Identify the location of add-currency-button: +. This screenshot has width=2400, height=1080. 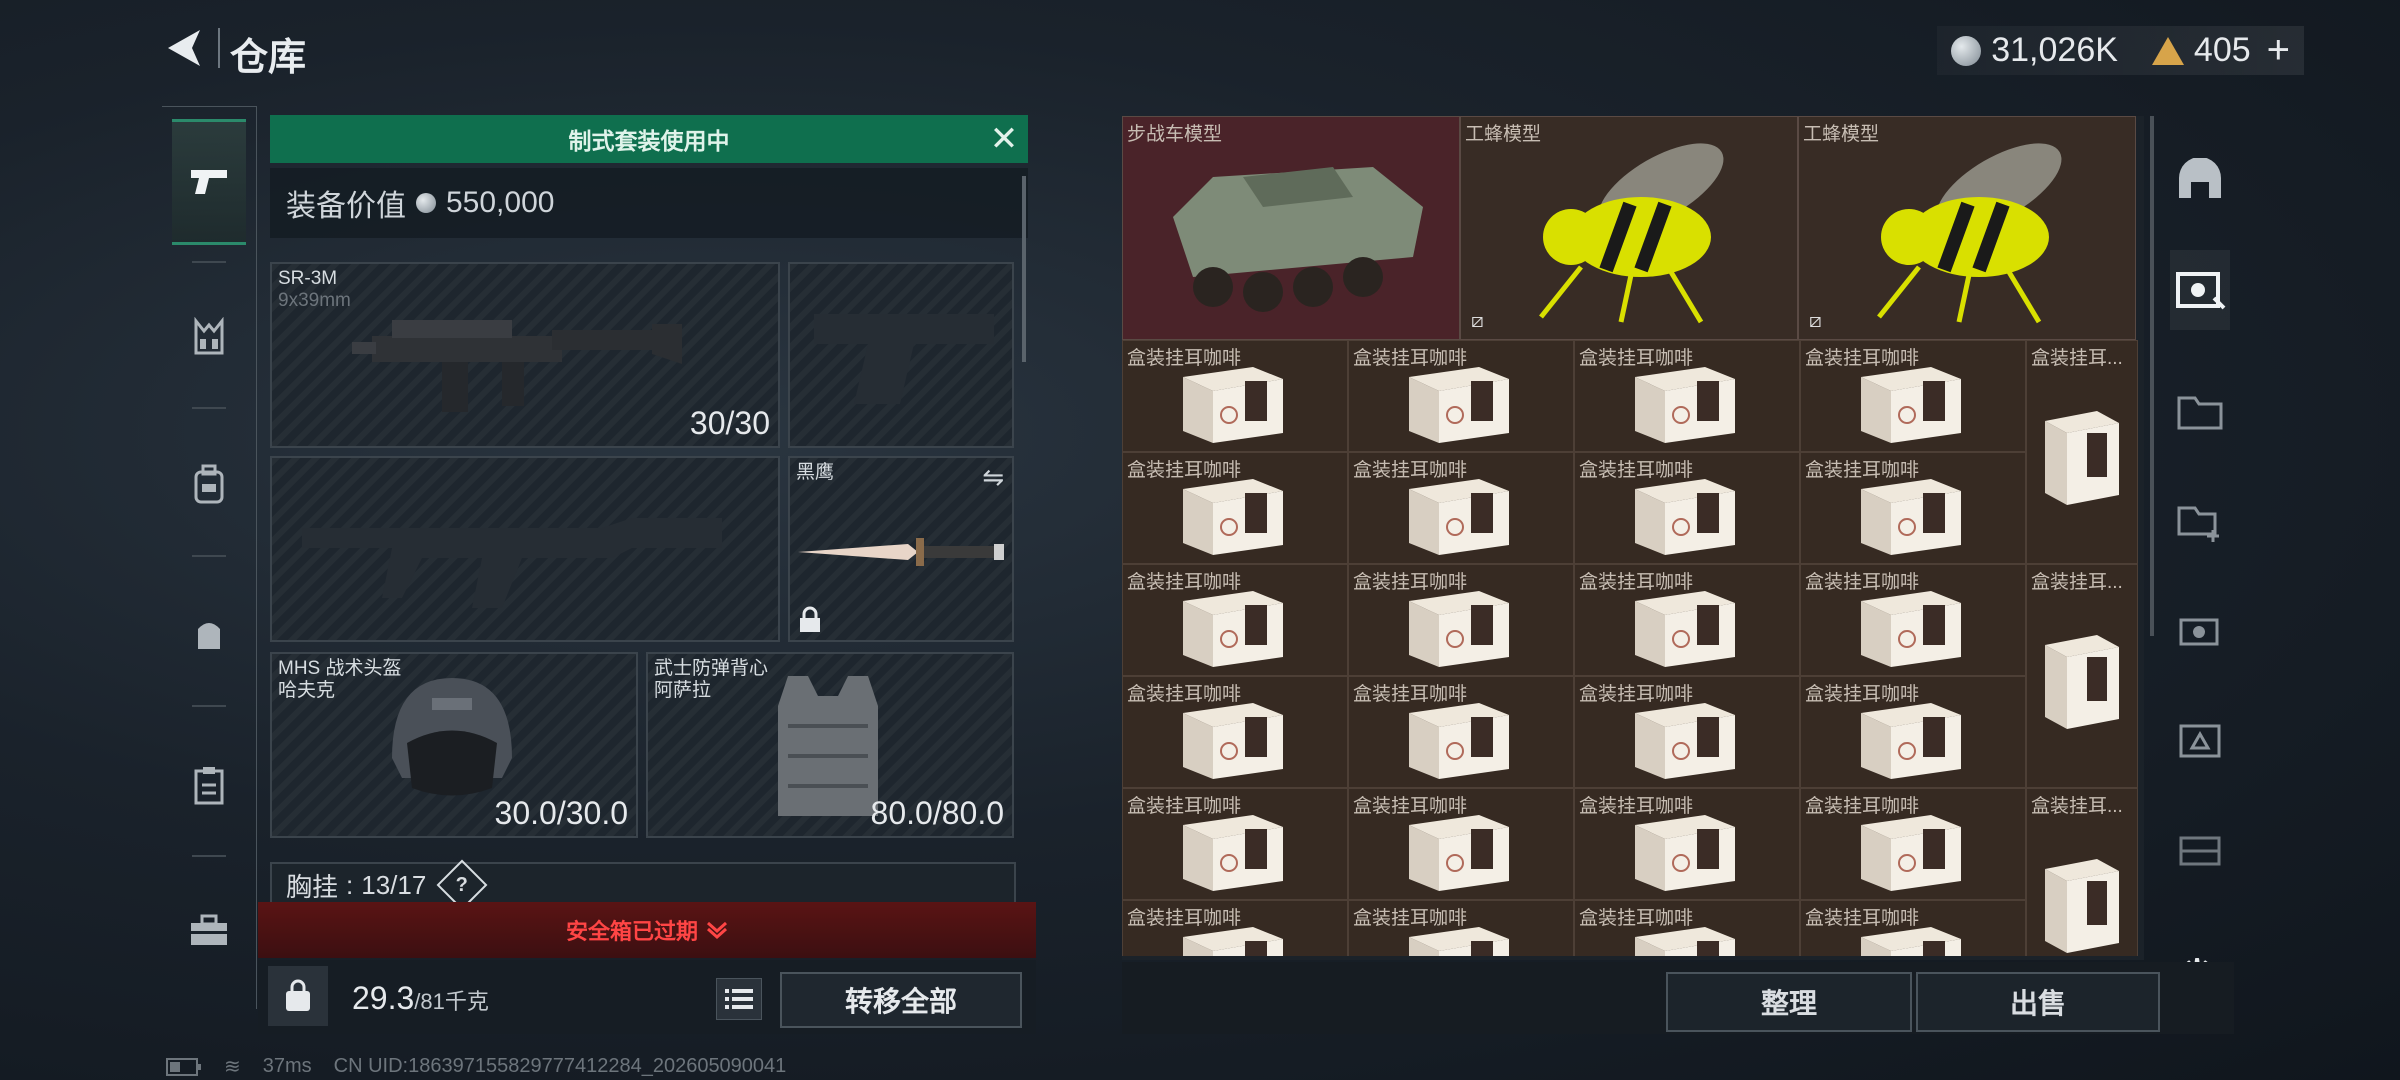
(2278, 50).